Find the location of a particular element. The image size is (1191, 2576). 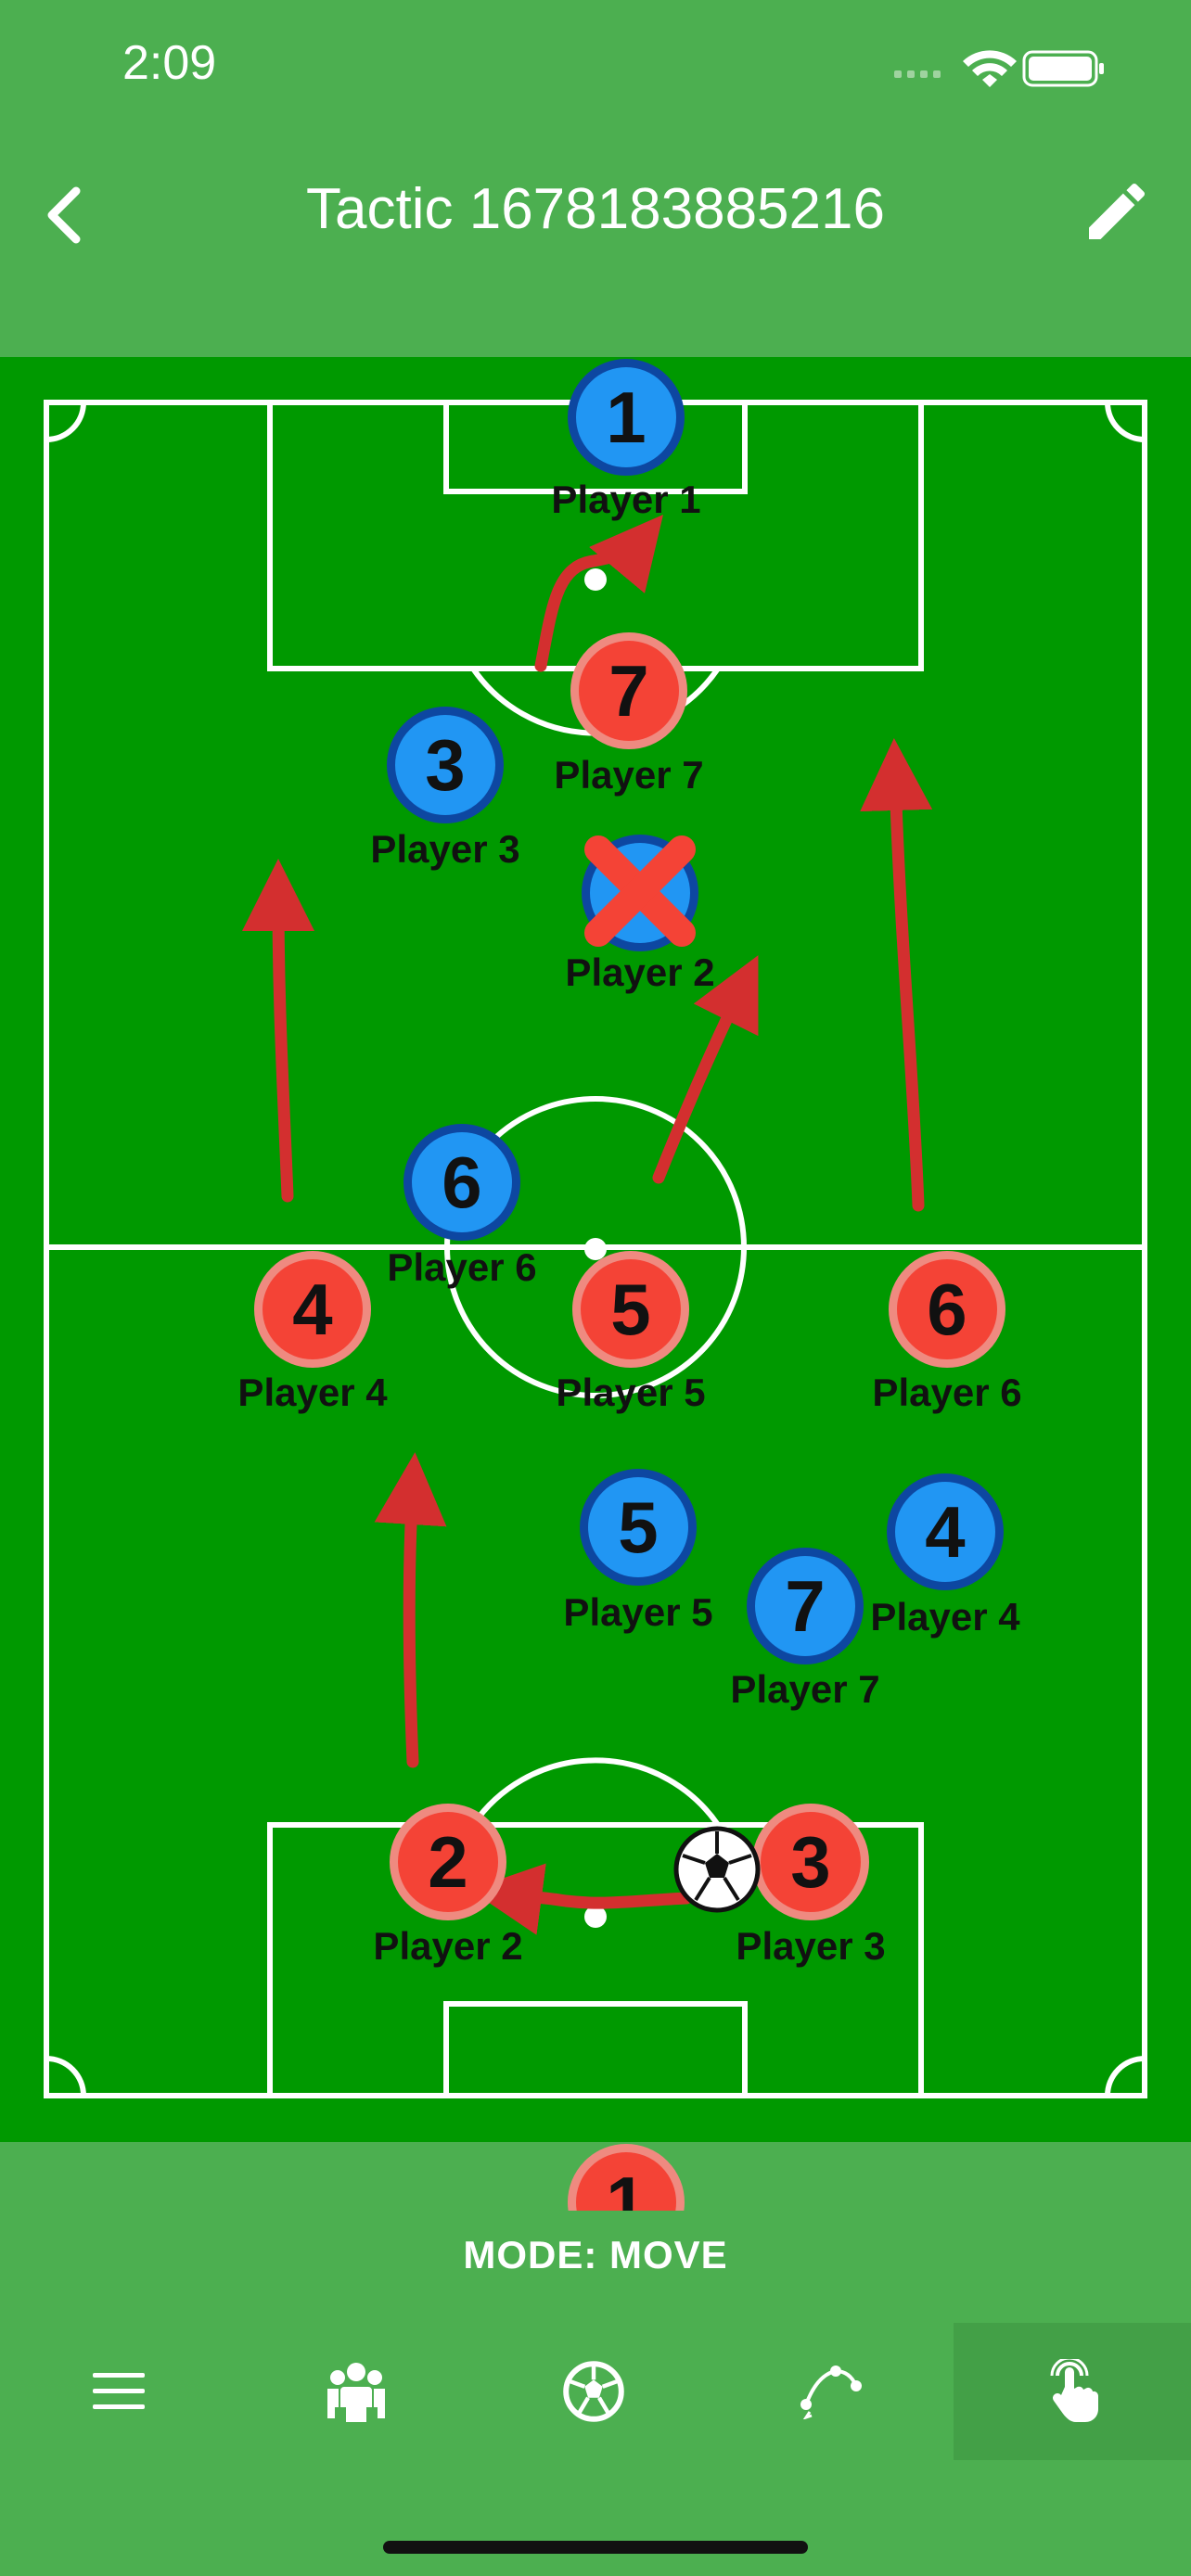

blue-player-token: 7 is located at coordinates (805, 1606).